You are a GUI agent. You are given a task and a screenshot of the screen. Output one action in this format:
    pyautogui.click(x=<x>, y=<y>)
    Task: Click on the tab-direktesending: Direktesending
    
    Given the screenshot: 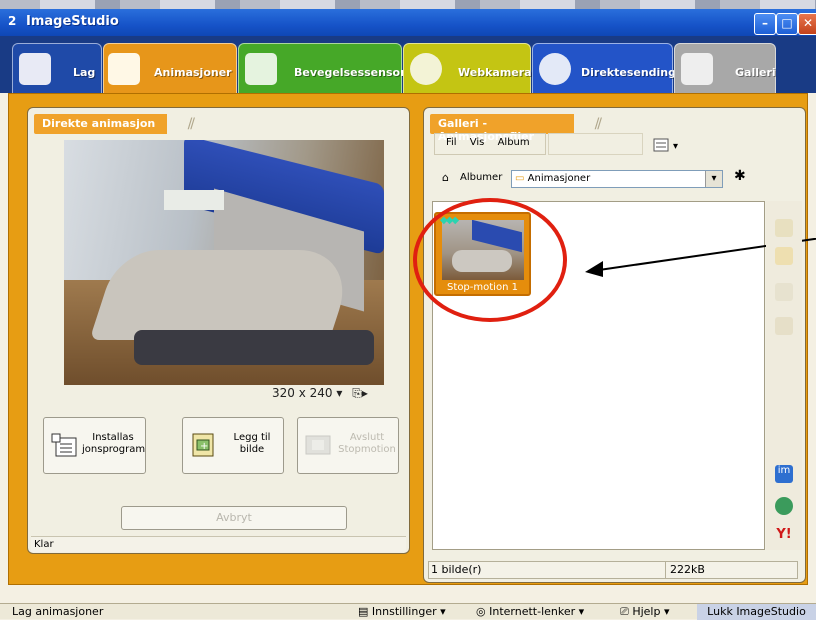 What is the action you would take?
    pyautogui.click(x=604, y=68)
    